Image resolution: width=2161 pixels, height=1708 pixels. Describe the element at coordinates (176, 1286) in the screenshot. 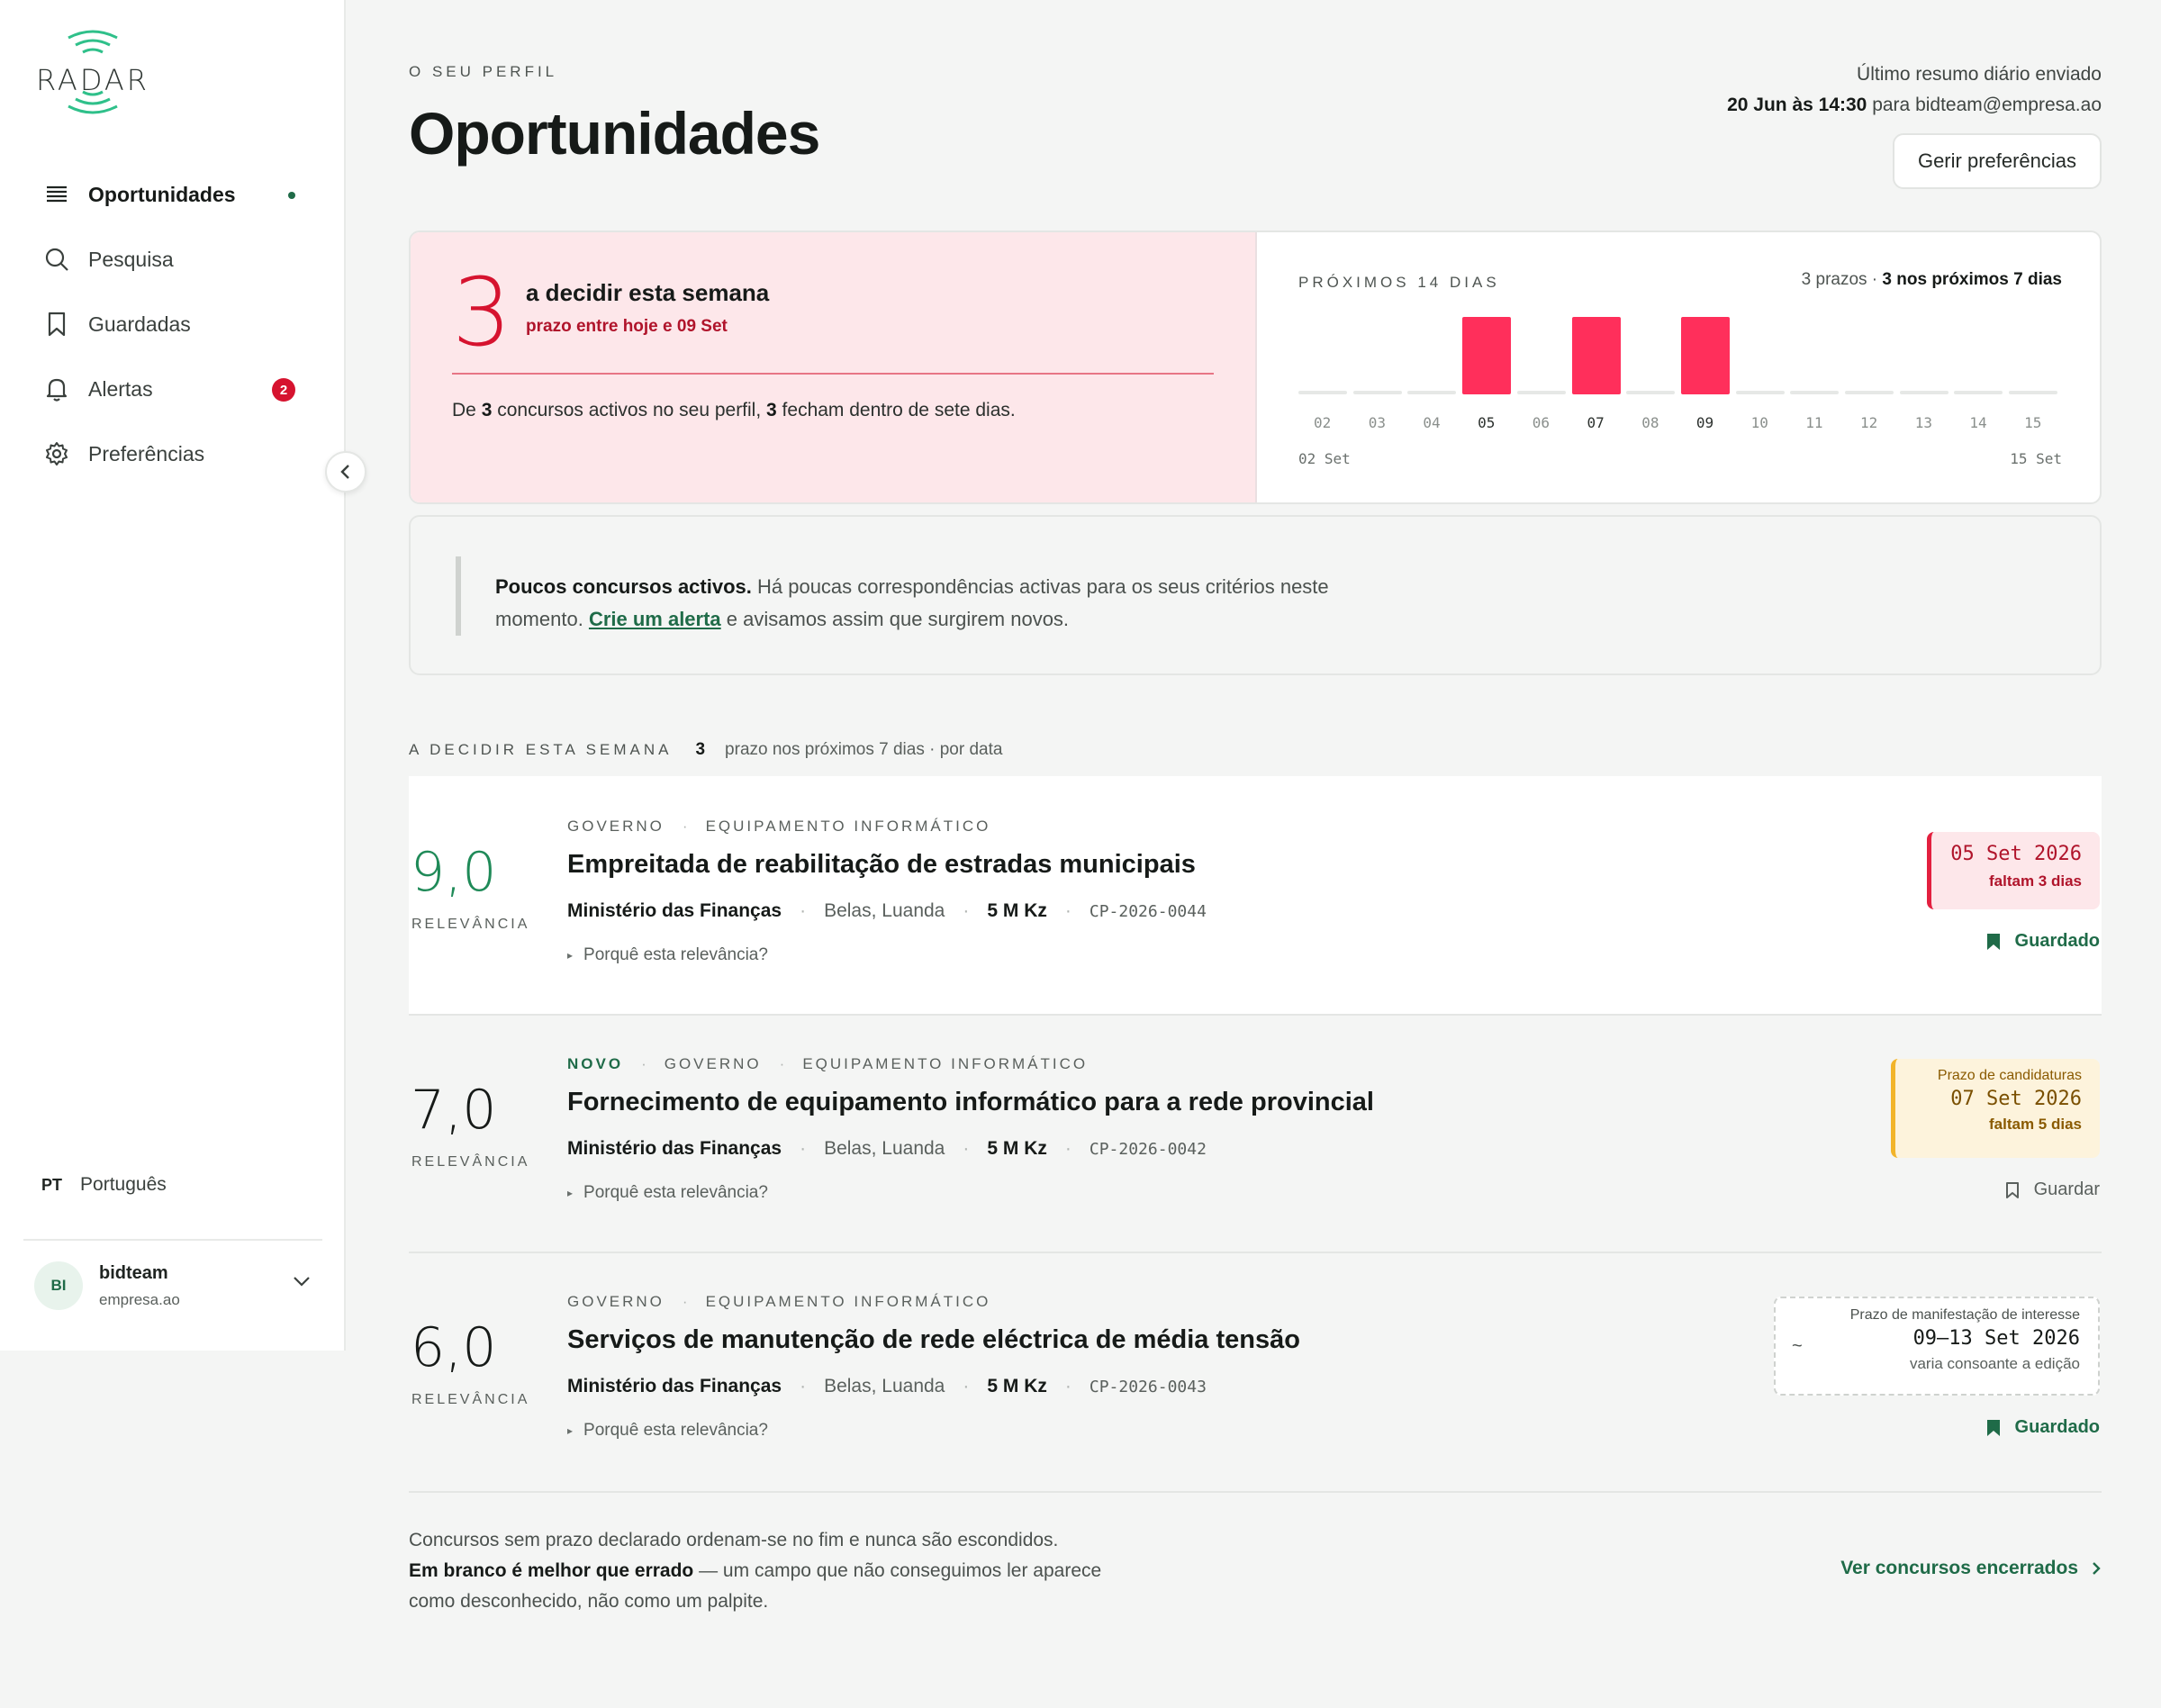

I see `user-menu: BI bidteam empresa.ao` at that location.